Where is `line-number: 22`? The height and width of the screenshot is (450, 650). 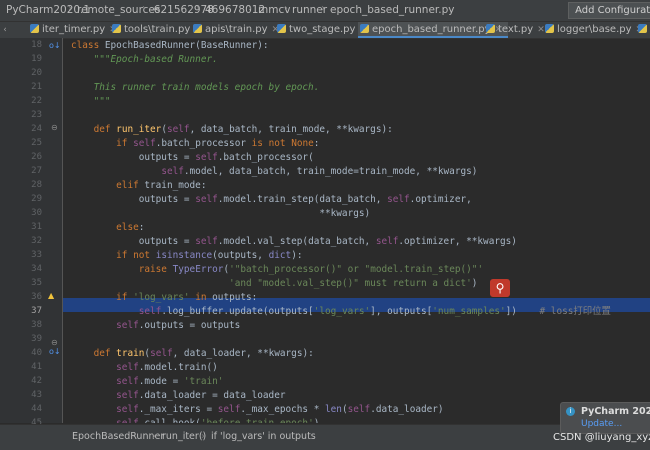 line-number: 22 is located at coordinates (36, 101).